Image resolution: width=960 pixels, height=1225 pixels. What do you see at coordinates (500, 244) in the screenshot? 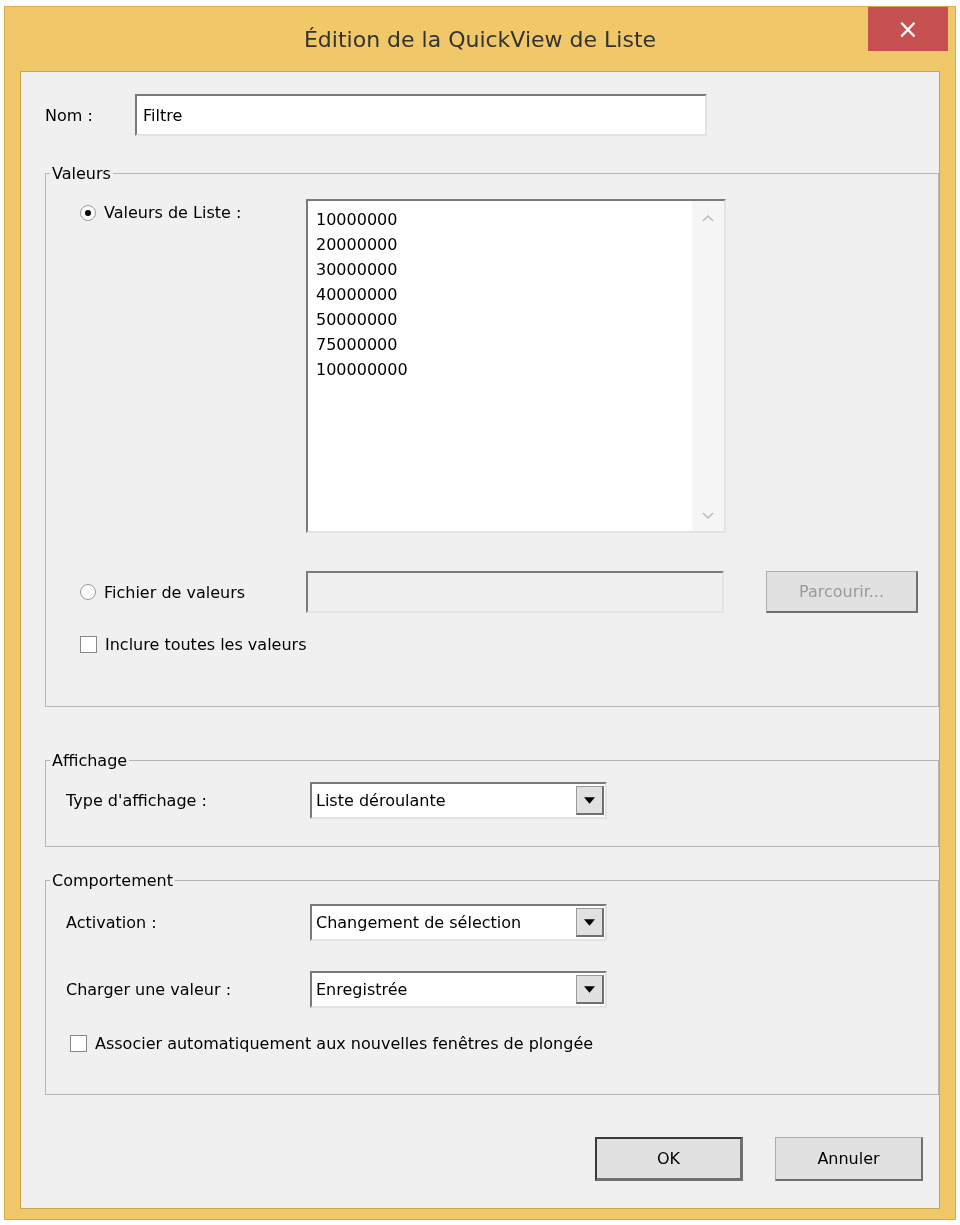
I see `list-item: 20000000` at bounding box center [500, 244].